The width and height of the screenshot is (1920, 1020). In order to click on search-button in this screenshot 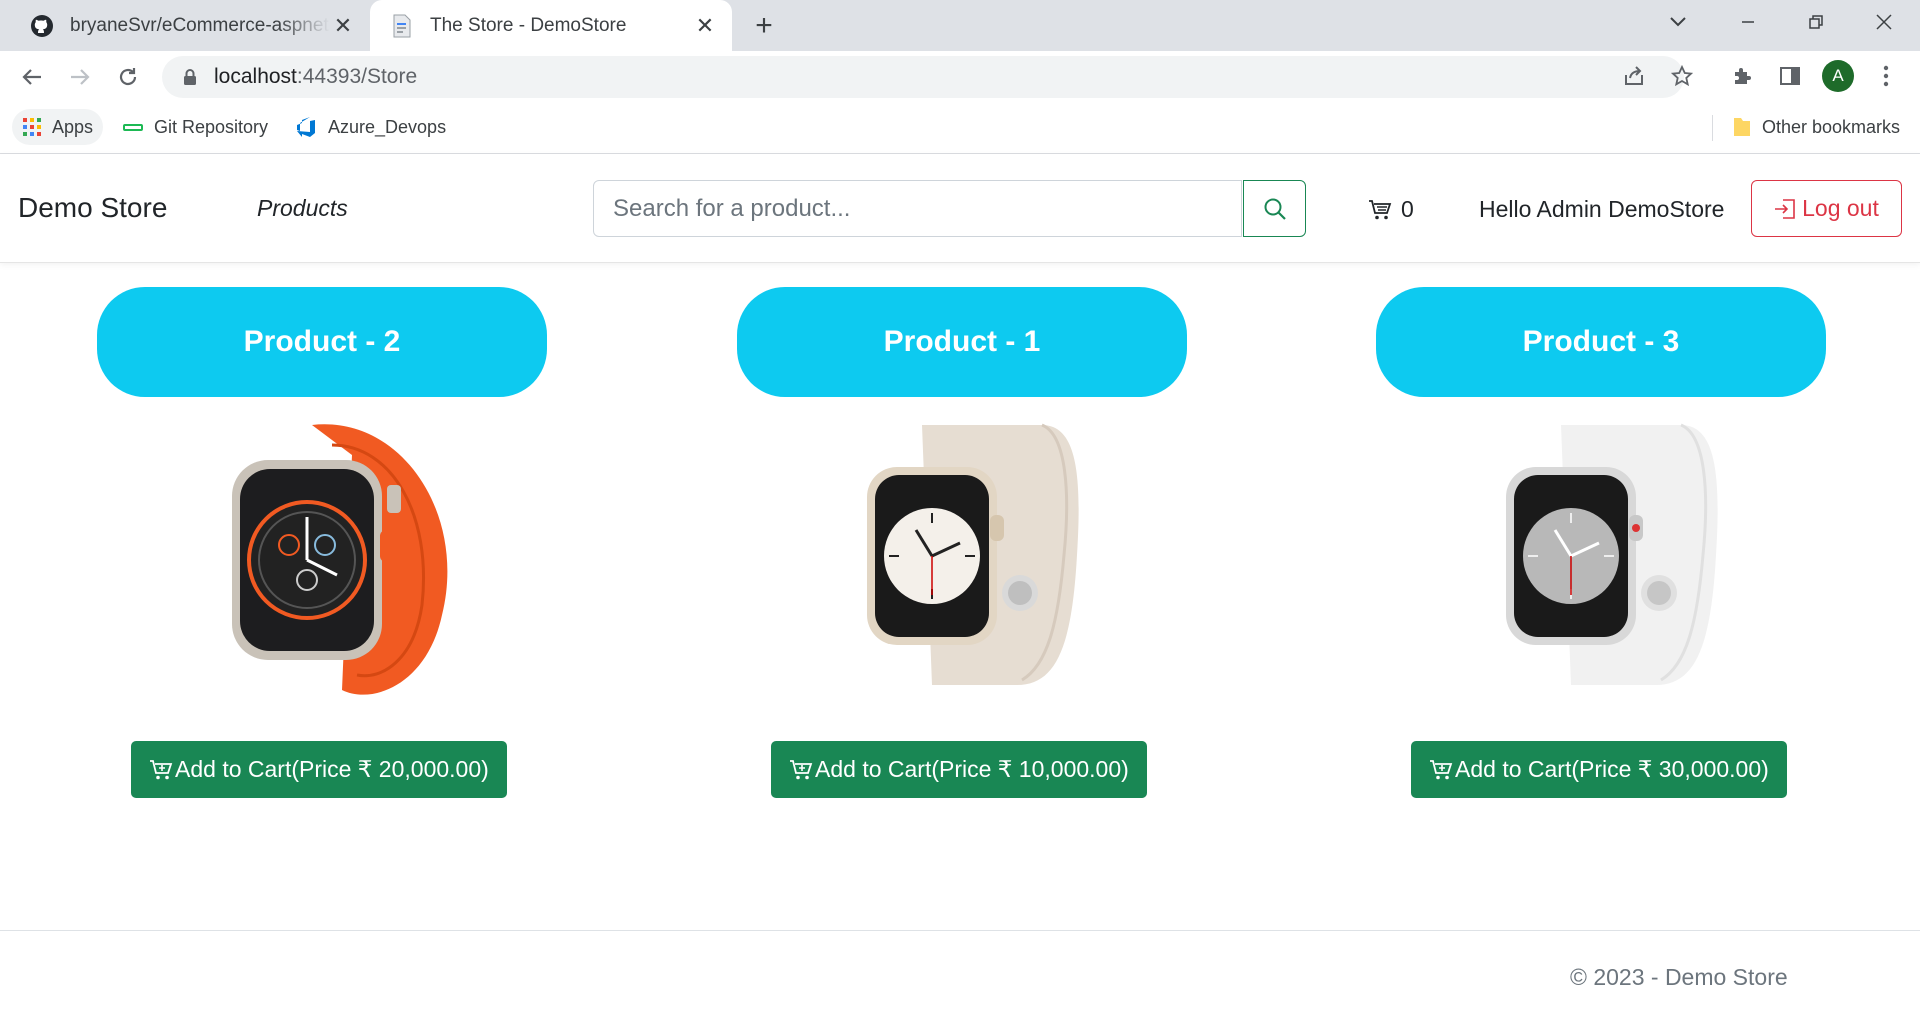, I will do `click(1274, 208)`.